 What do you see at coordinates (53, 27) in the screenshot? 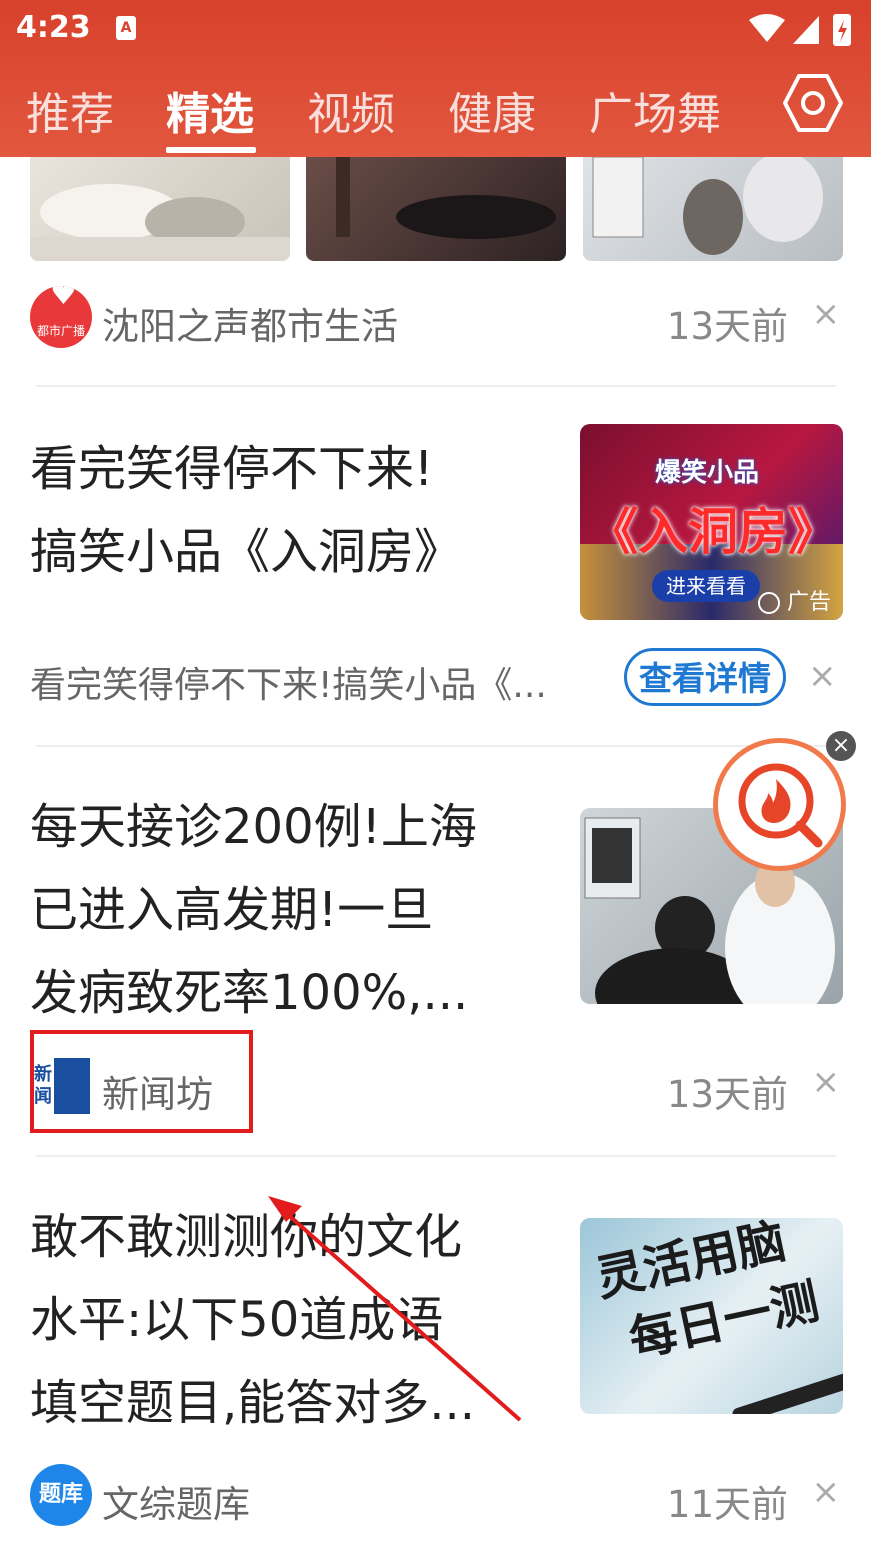
I see `status-time: 4:23` at bounding box center [53, 27].